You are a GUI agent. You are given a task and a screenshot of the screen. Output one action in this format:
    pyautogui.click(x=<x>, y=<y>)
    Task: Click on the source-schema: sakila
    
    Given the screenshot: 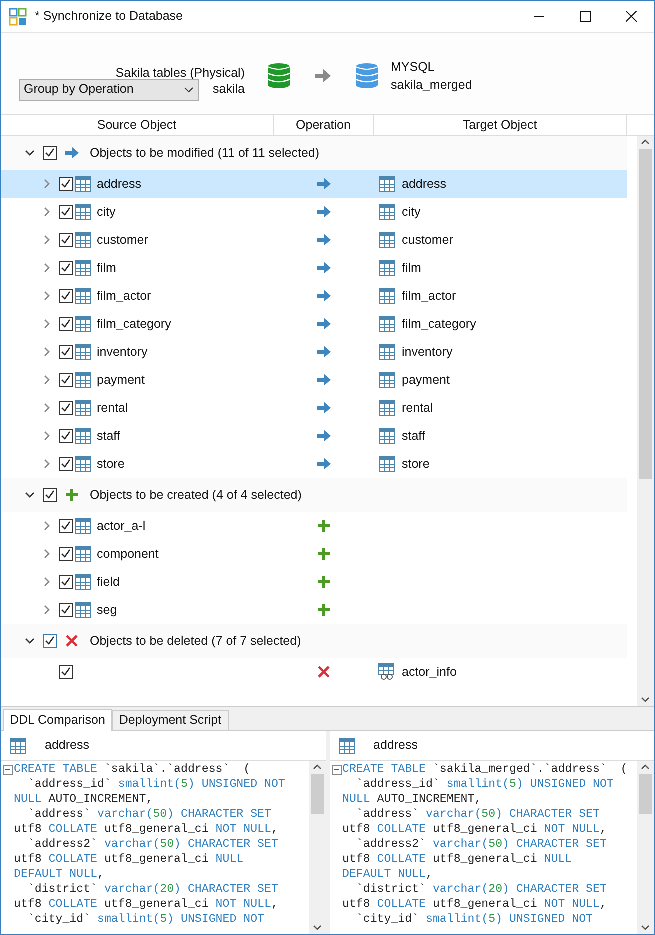 What is the action you would take?
    pyautogui.click(x=229, y=89)
    